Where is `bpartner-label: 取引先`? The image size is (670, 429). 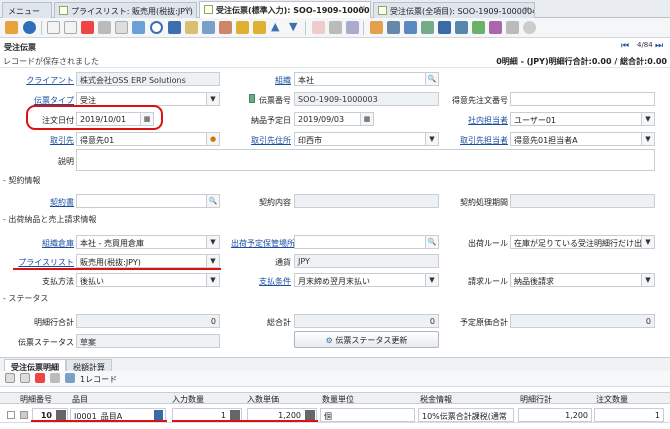
bpartner-label: 取引先 is located at coordinates (41, 140).